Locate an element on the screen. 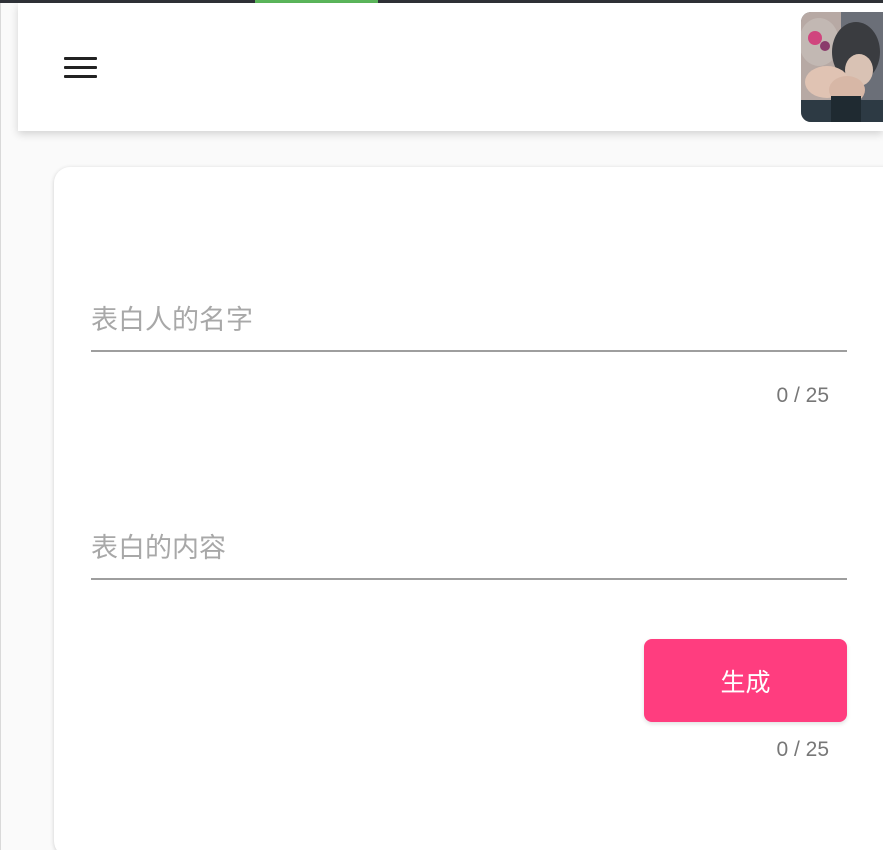 The width and height of the screenshot is (883, 850). content-input is located at coordinates (469, 555).